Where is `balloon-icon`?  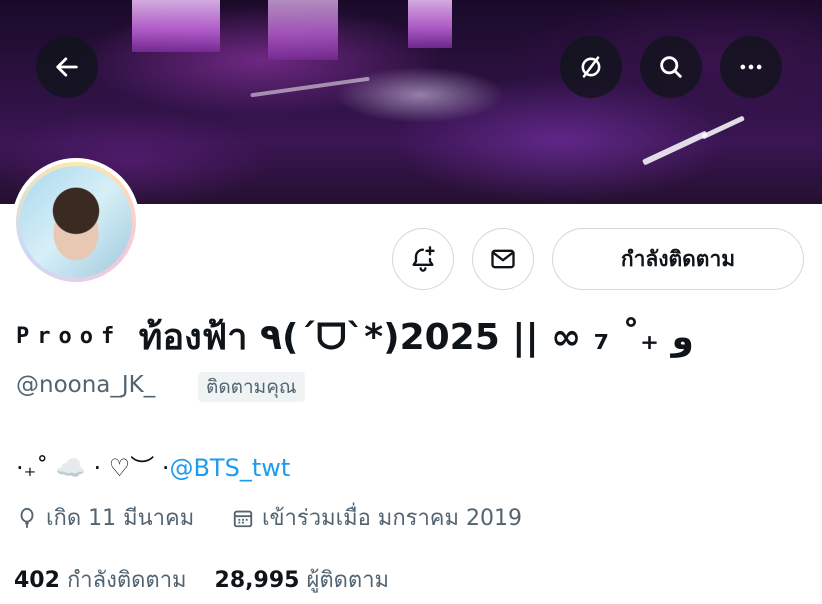
balloon-icon is located at coordinates (27, 517).